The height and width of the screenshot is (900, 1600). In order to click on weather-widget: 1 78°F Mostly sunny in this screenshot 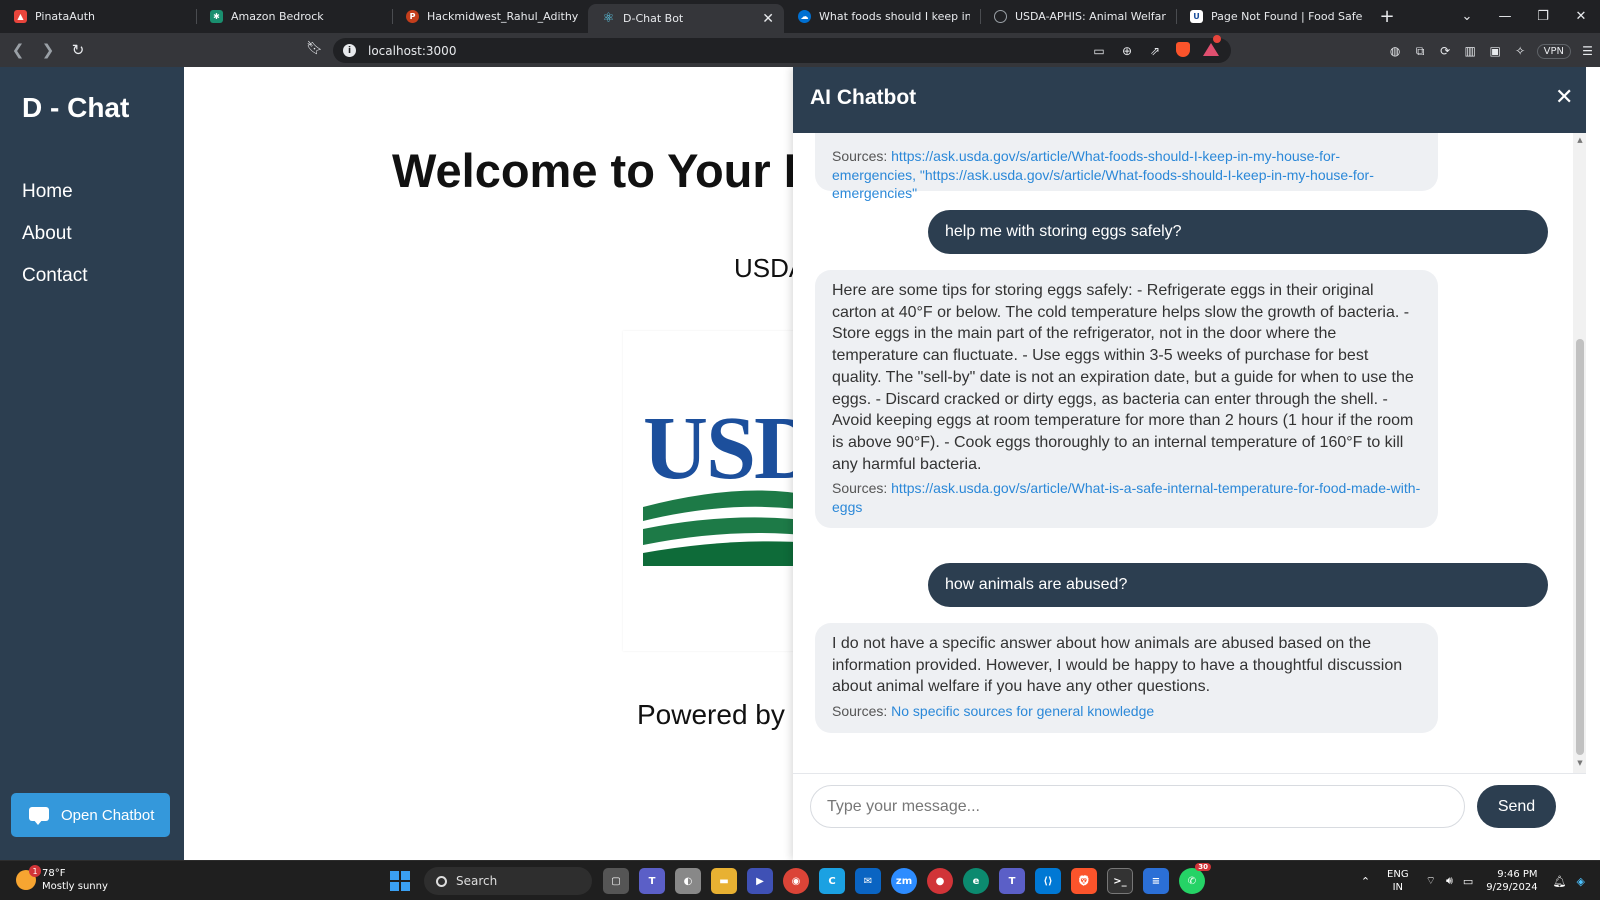, I will do `click(62, 879)`.